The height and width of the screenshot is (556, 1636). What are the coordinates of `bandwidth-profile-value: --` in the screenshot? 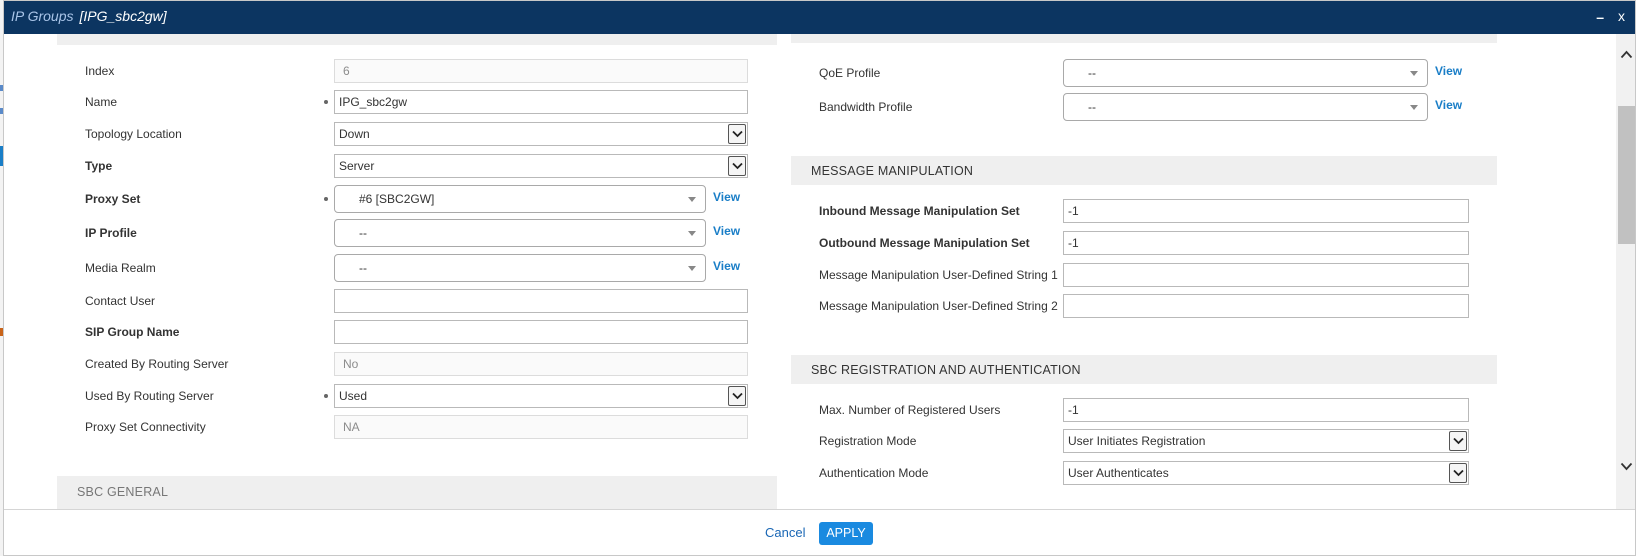 It's located at (1092, 107).